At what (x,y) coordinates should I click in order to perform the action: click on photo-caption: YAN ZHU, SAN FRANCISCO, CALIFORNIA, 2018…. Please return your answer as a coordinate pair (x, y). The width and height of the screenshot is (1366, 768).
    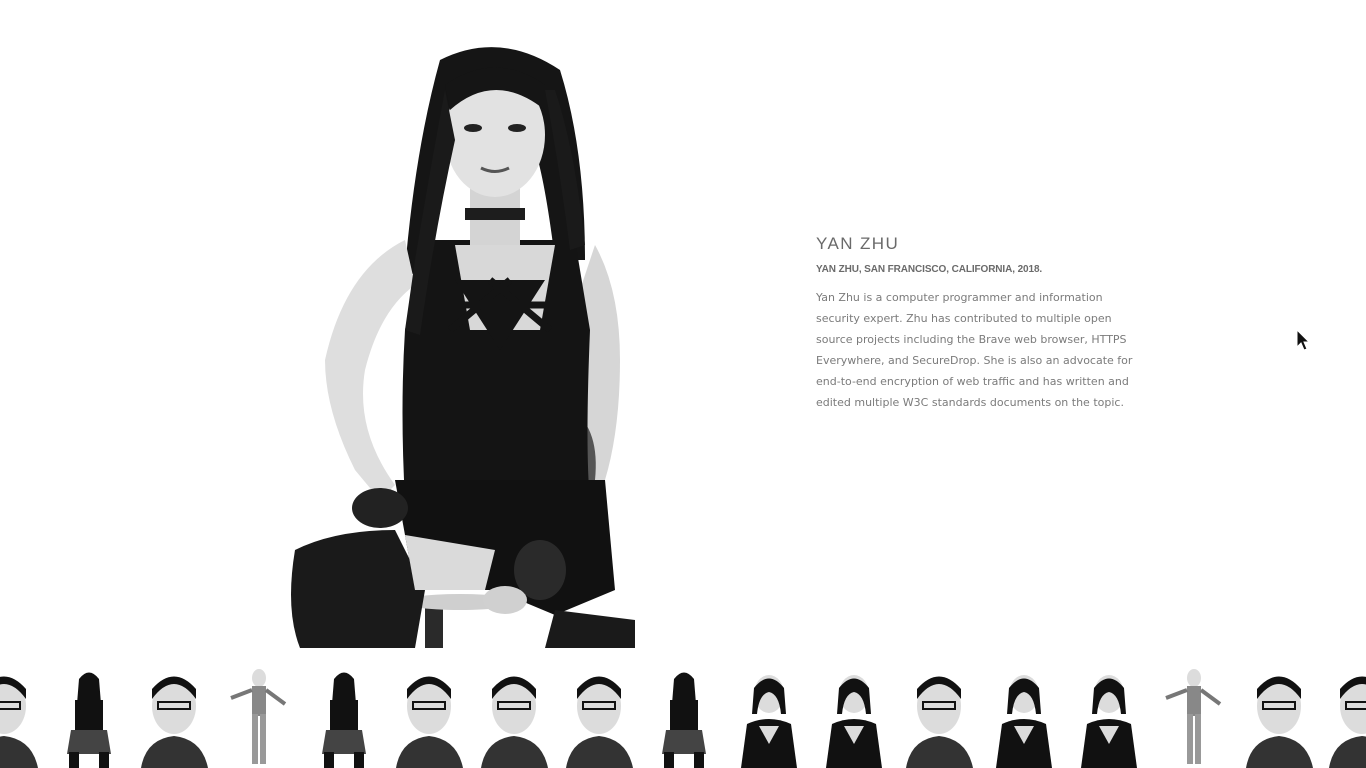
    Looking at the image, I should click on (929, 269).